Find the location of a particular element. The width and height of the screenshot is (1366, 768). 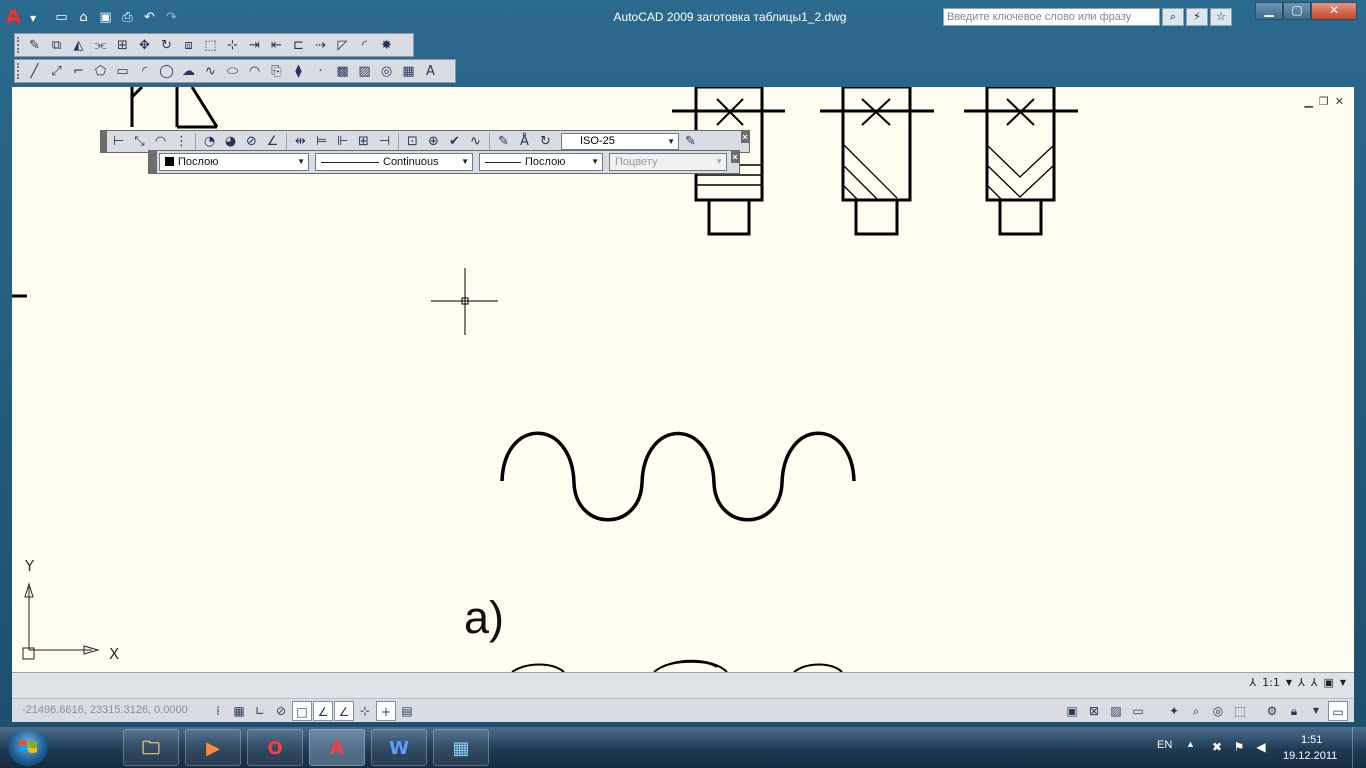

search-input: Введите ключевое слово или фразу is located at coordinates (1051, 17).